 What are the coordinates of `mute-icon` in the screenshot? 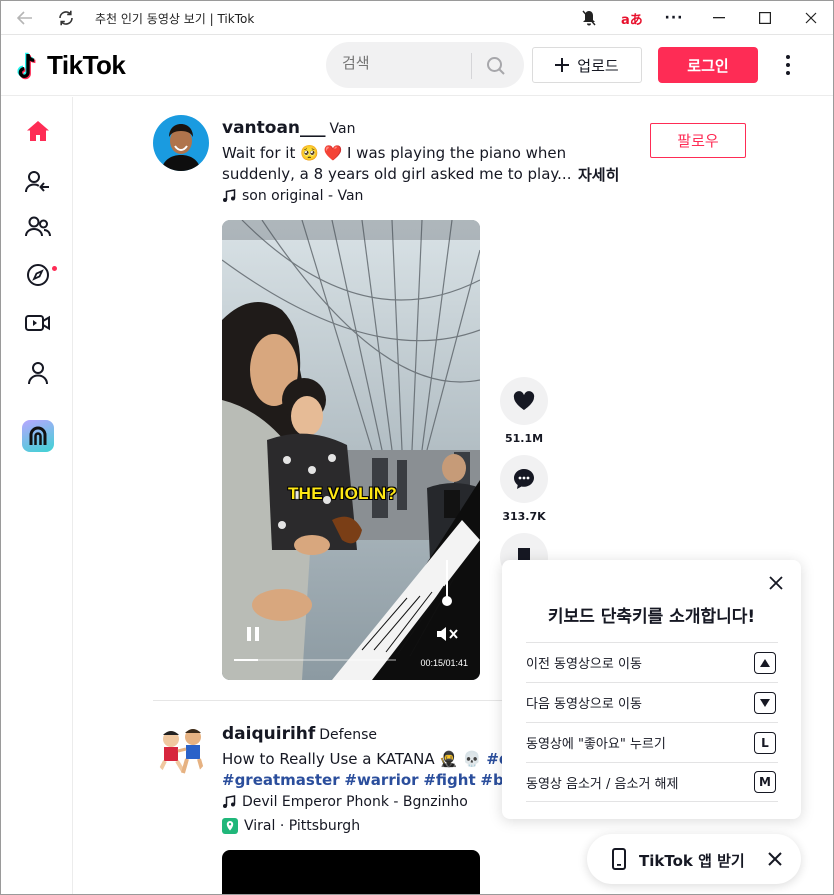 It's located at (448, 636).